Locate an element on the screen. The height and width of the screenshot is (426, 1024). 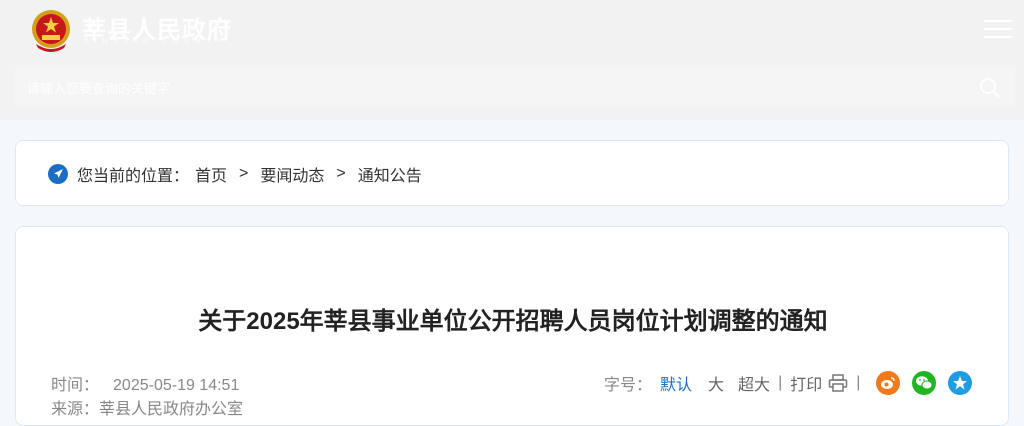
wechat-icon is located at coordinates (924, 383).